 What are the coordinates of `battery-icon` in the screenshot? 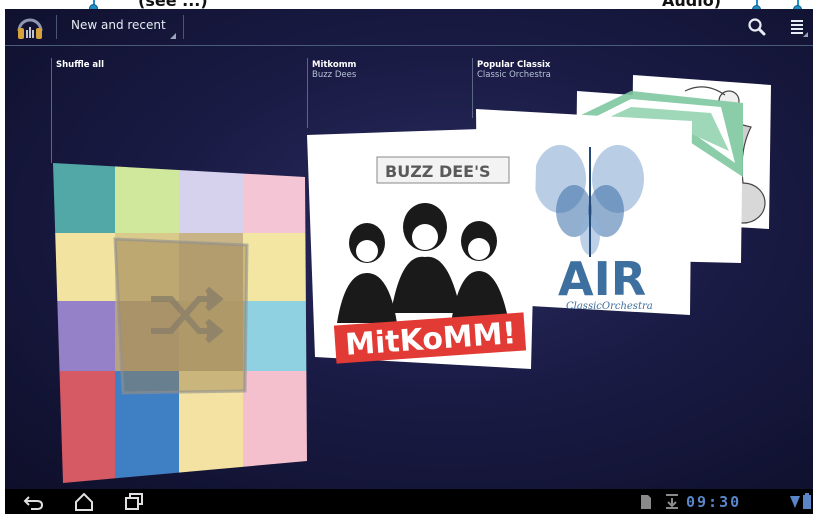 It's located at (807, 501).